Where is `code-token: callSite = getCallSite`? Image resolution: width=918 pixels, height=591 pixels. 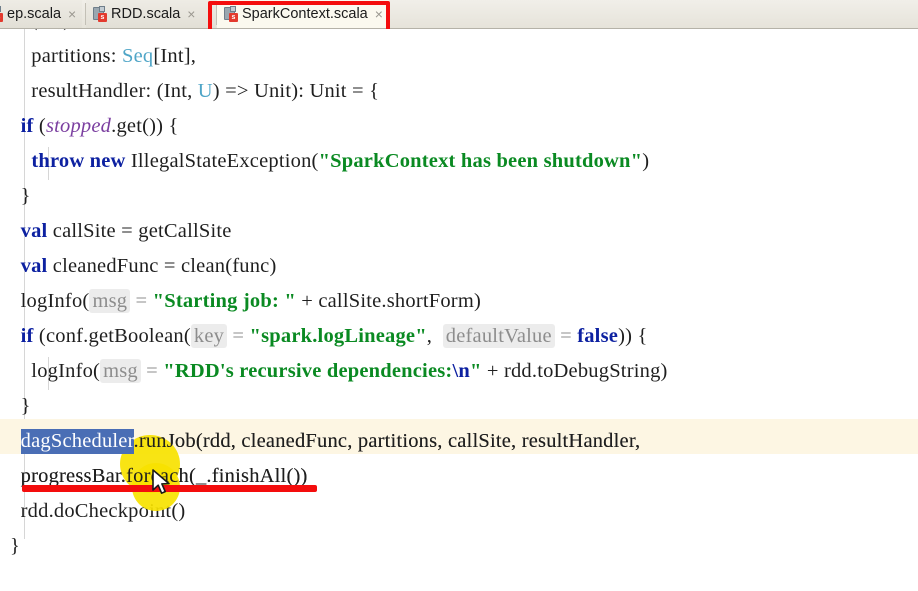 code-token: callSite = getCallSite is located at coordinates (139, 231).